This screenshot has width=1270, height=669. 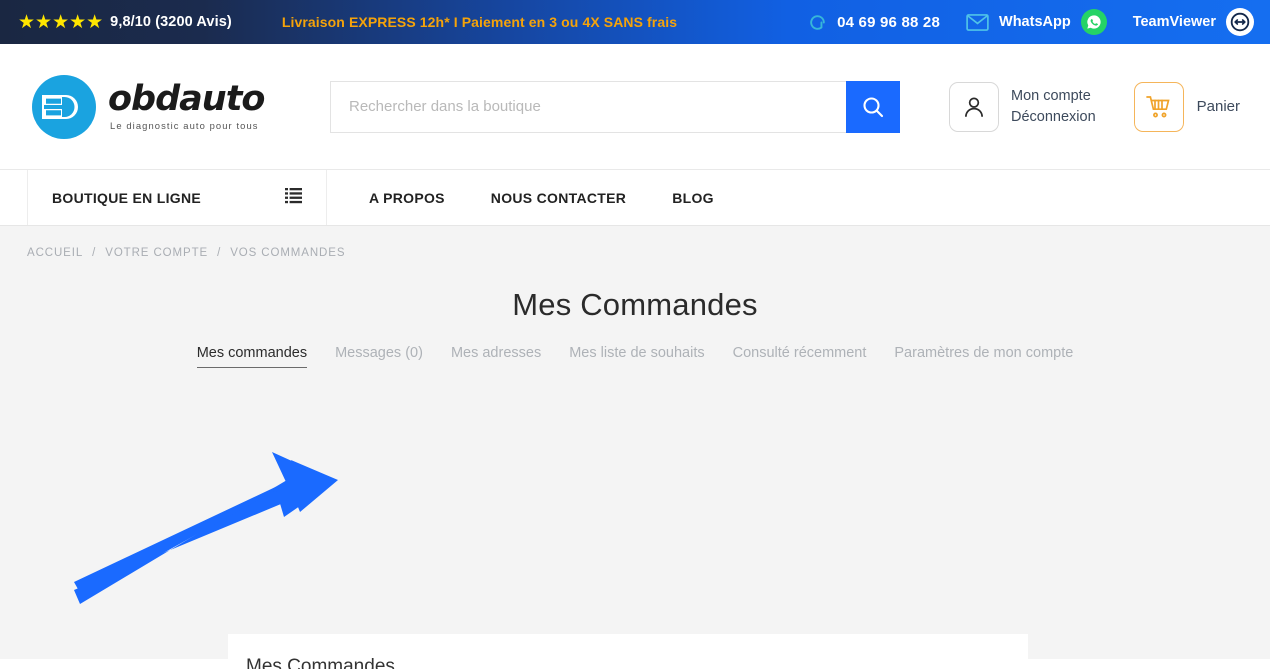 I want to click on search-button, so click(x=873, y=106).